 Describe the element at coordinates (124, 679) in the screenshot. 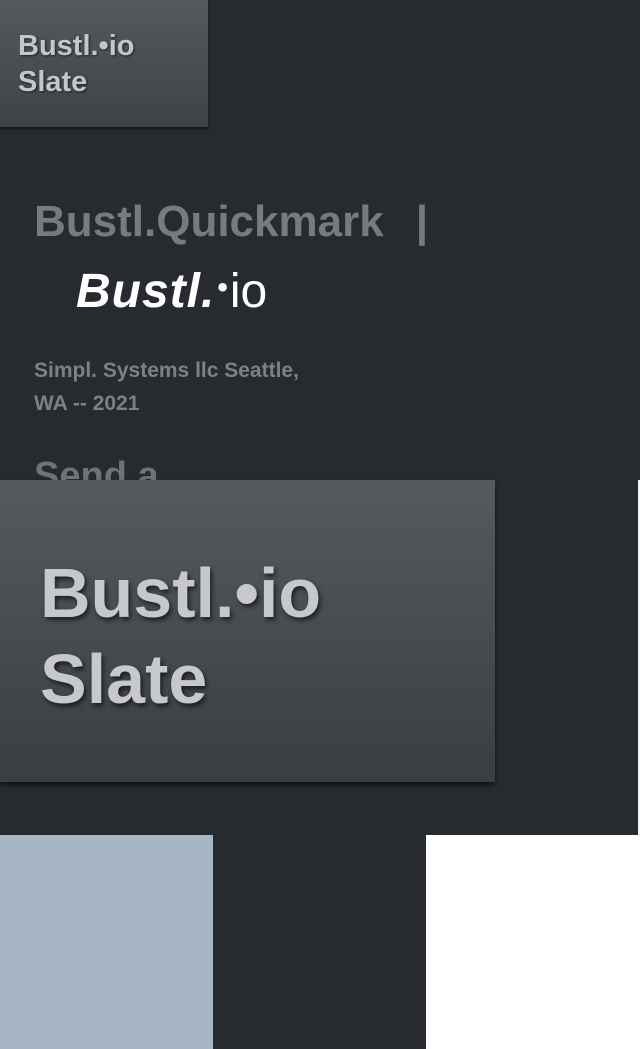

I see `logo-card-line2: Slate` at that location.